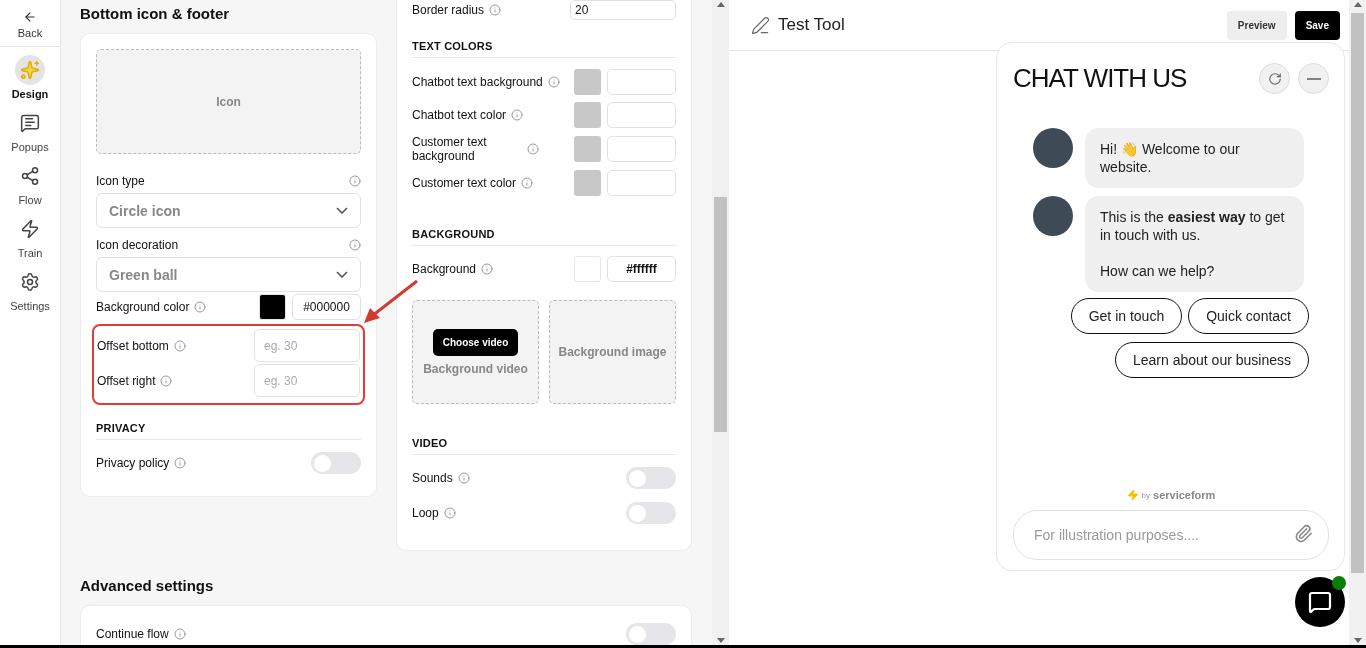  Describe the element at coordinates (444, 269) in the screenshot. I see `field-label: Background` at that location.